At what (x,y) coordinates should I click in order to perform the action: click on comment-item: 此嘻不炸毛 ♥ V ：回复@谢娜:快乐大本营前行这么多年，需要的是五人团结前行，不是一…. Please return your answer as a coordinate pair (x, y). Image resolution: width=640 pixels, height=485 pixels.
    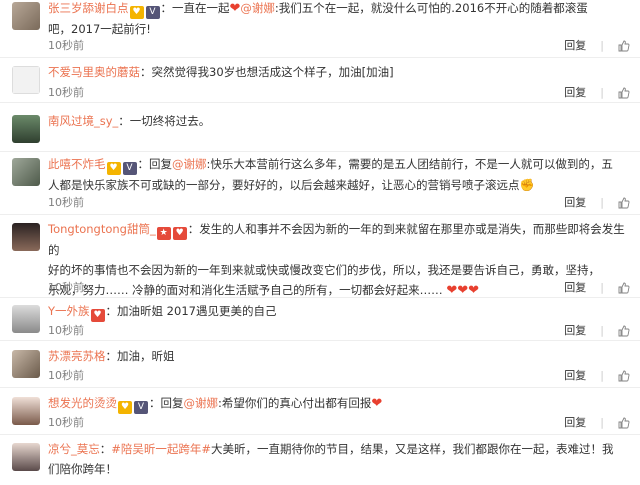
    Looking at the image, I should click on (320, 183).